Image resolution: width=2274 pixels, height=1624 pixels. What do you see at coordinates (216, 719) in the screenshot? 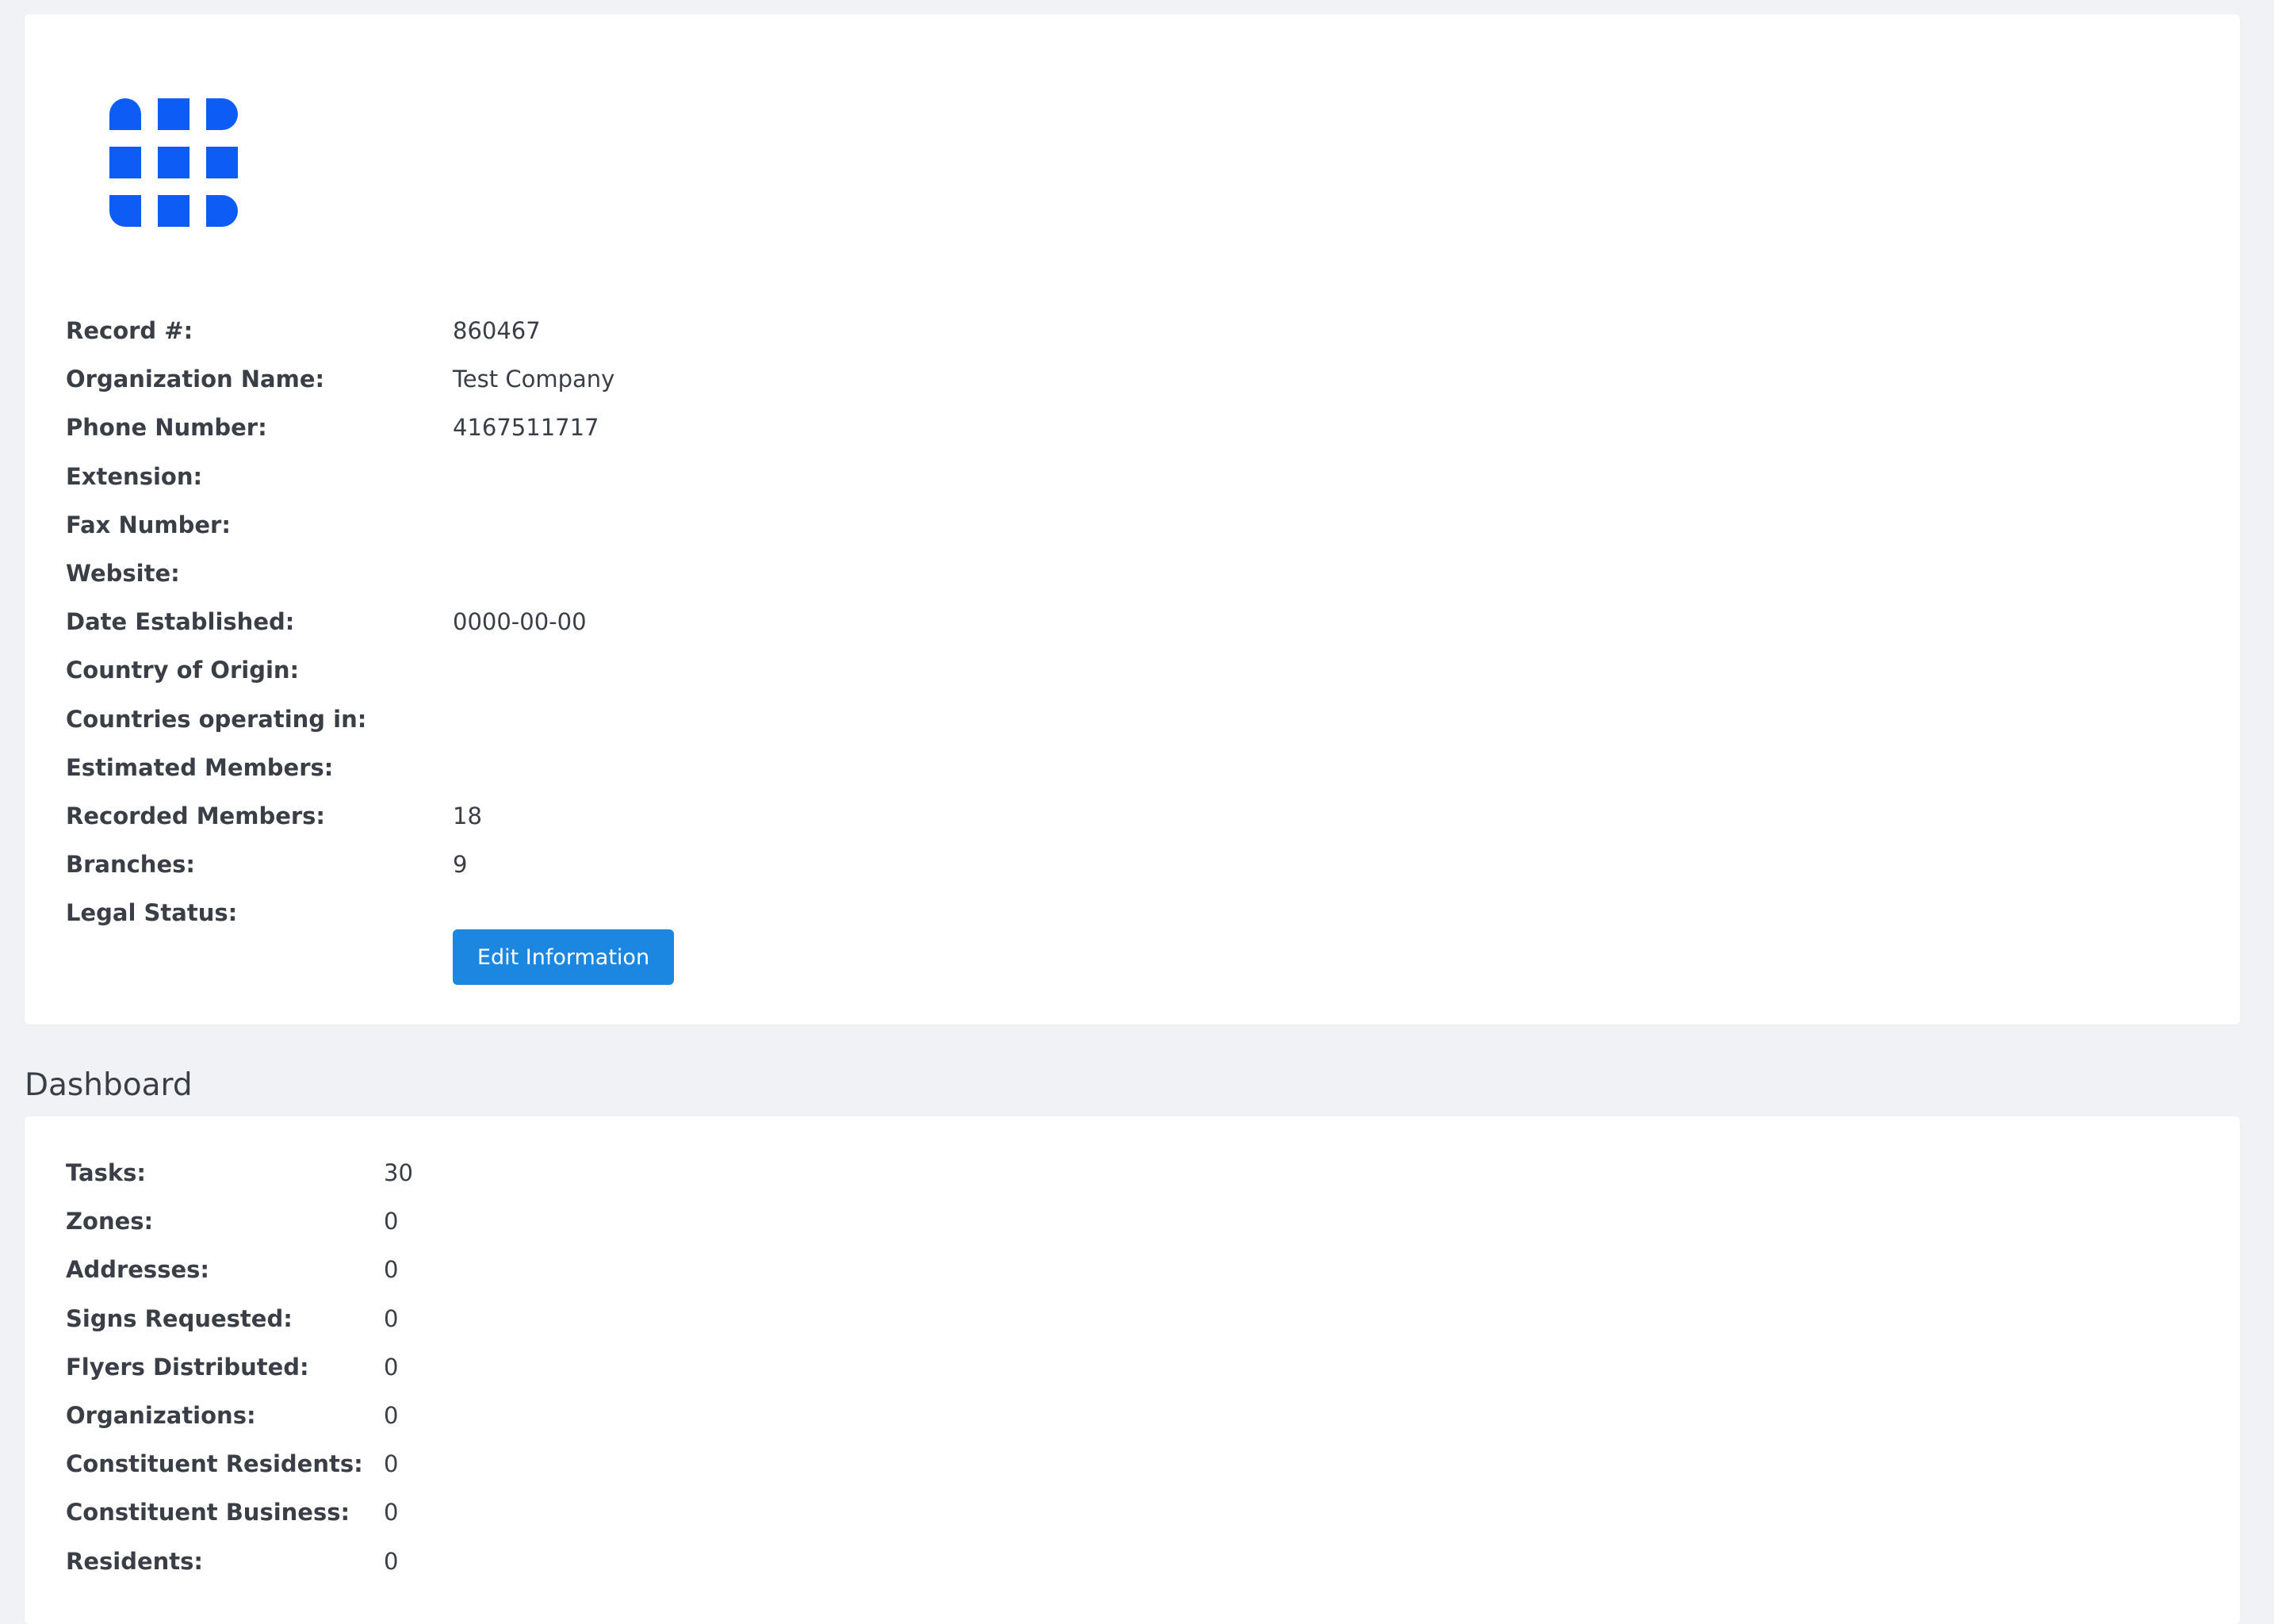
I see `info-field-label: Countries operating in:` at bounding box center [216, 719].